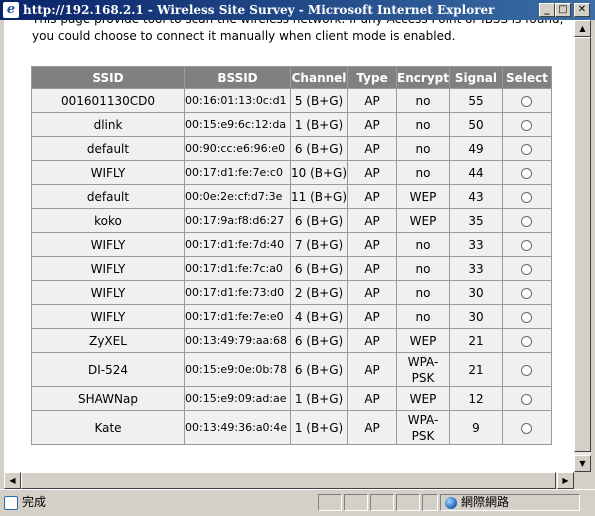  What do you see at coordinates (423, 427) in the screenshot?
I see `encrypt-cell: WPA-PSK` at bounding box center [423, 427].